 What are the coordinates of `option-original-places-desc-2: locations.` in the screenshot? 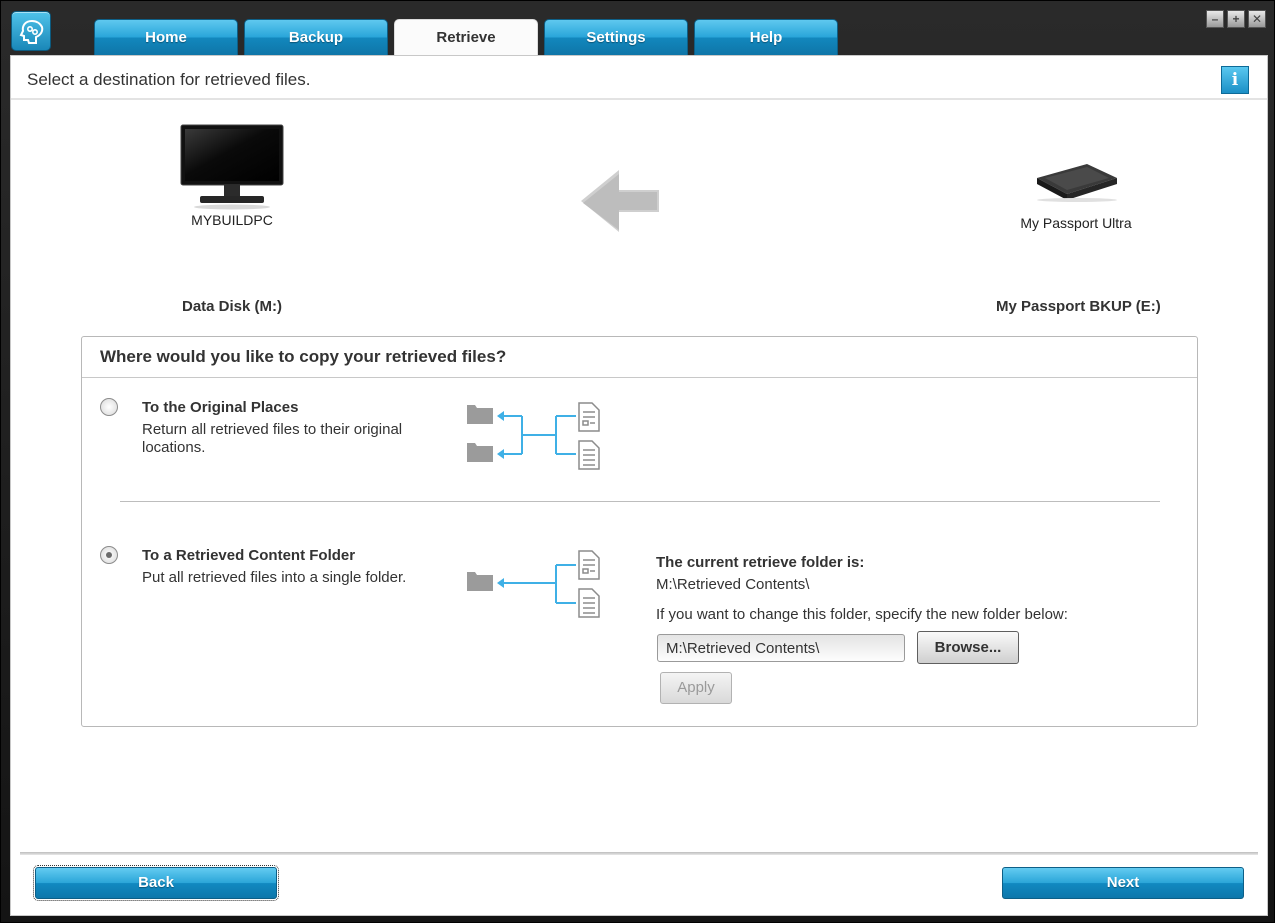 It's located at (174, 447).